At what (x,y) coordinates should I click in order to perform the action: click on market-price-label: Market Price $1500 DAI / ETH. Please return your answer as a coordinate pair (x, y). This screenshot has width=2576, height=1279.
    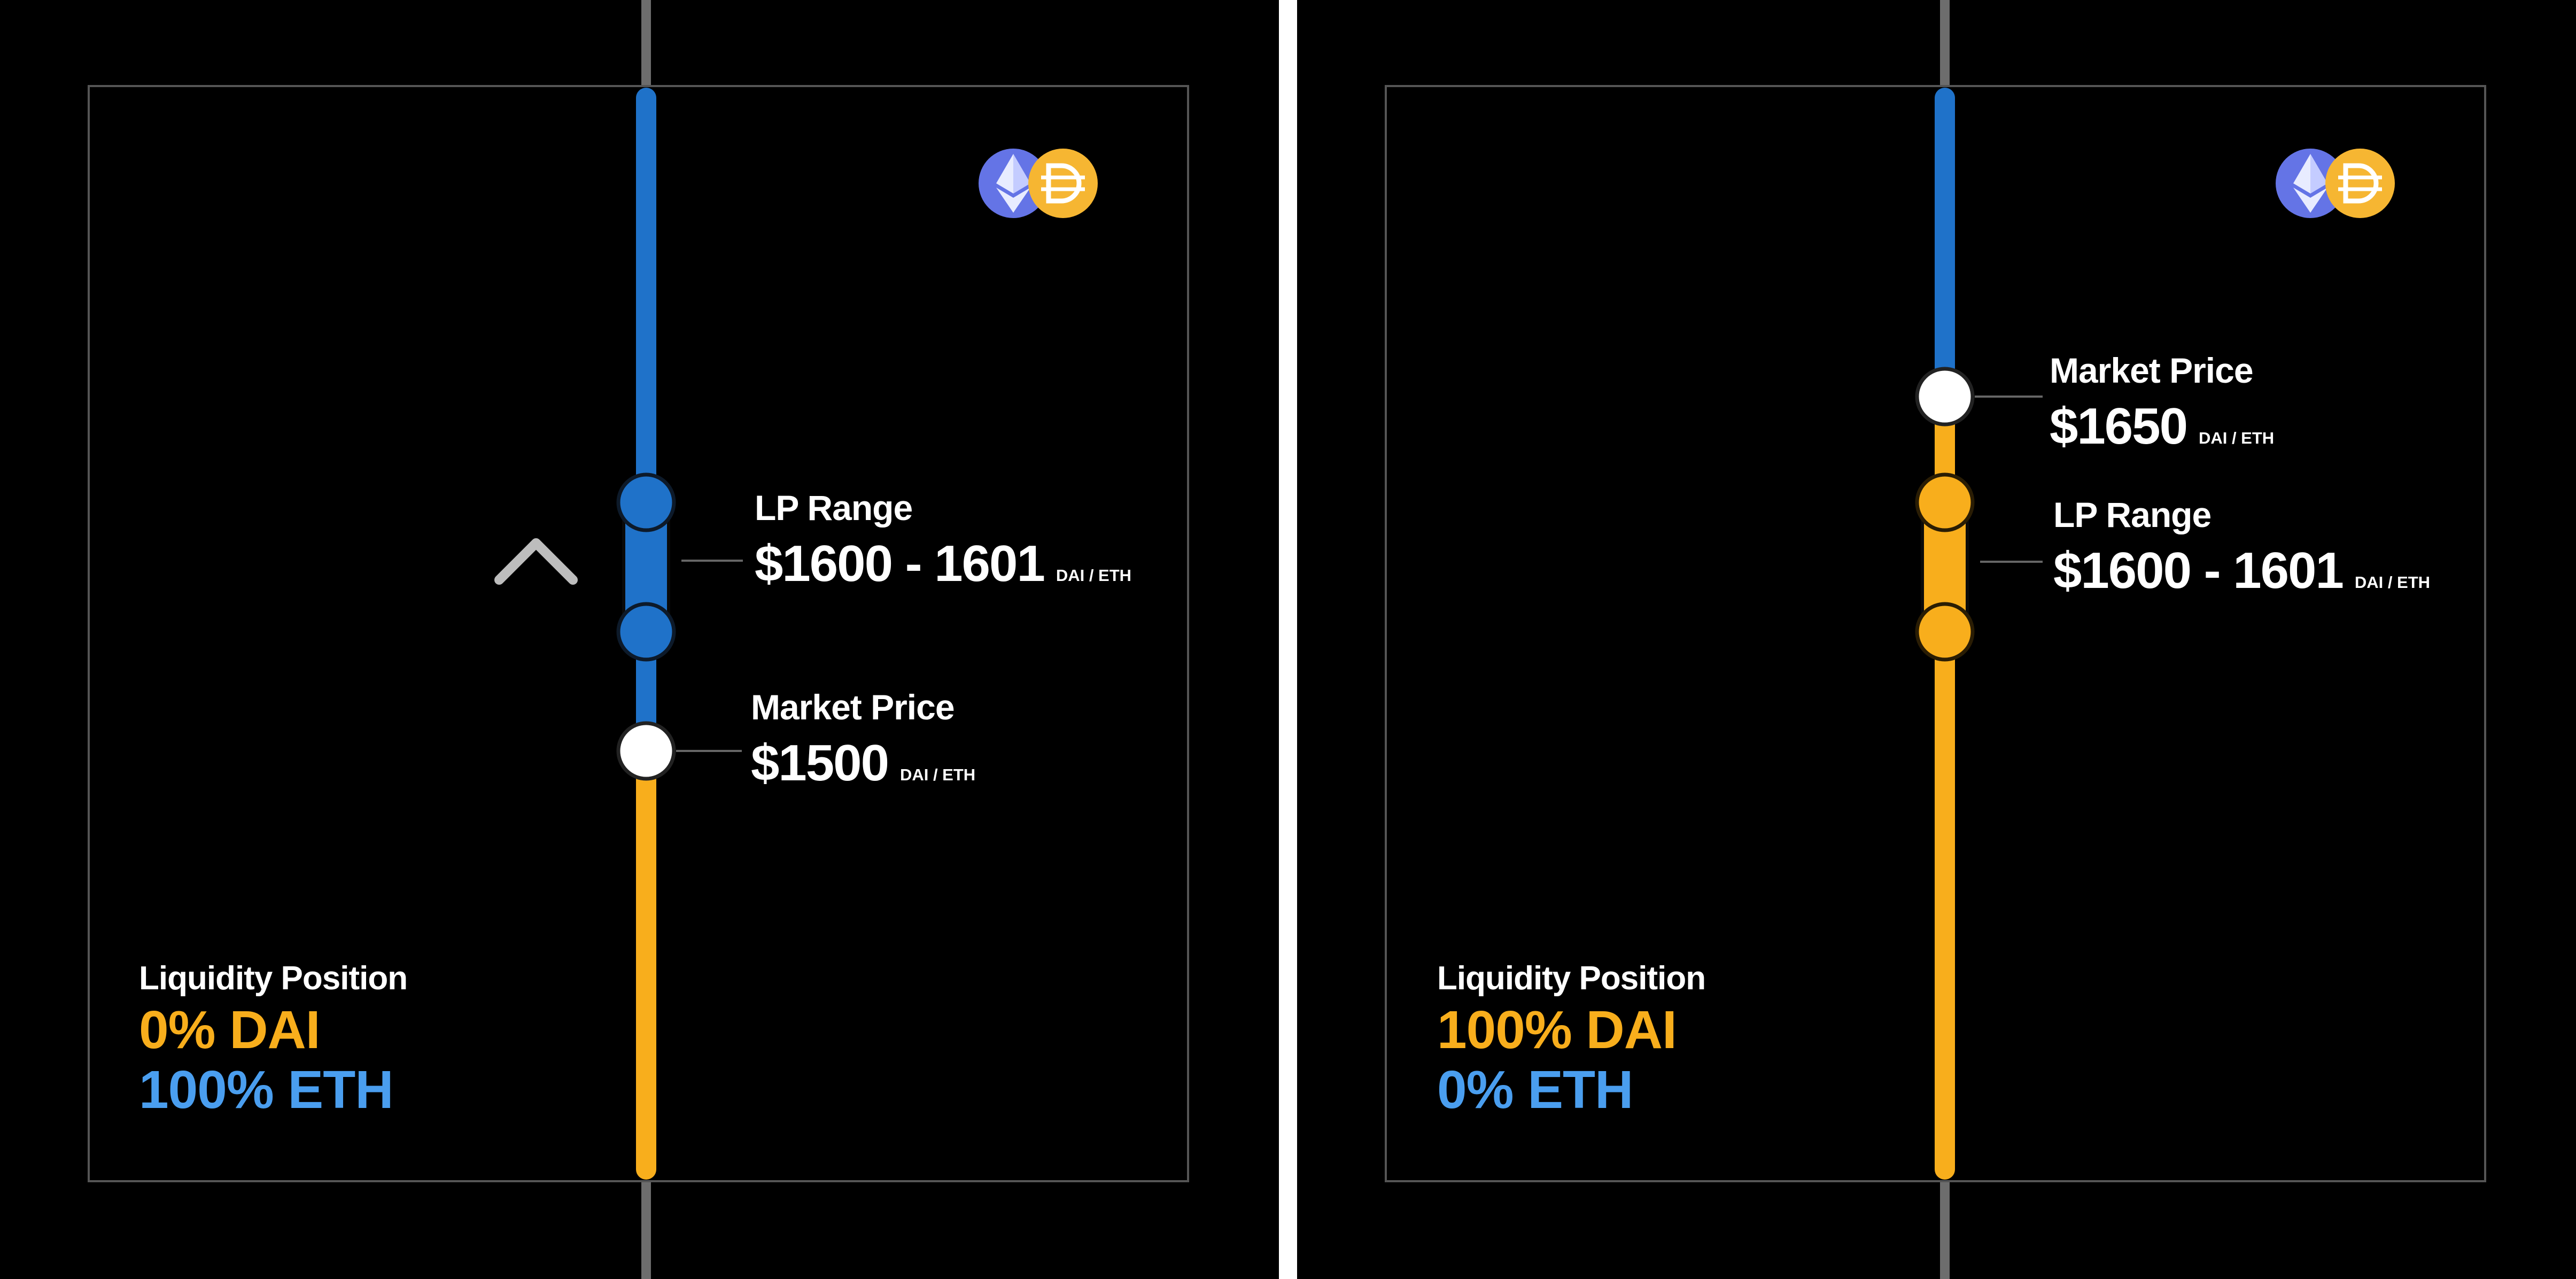
    Looking at the image, I should click on (863, 739).